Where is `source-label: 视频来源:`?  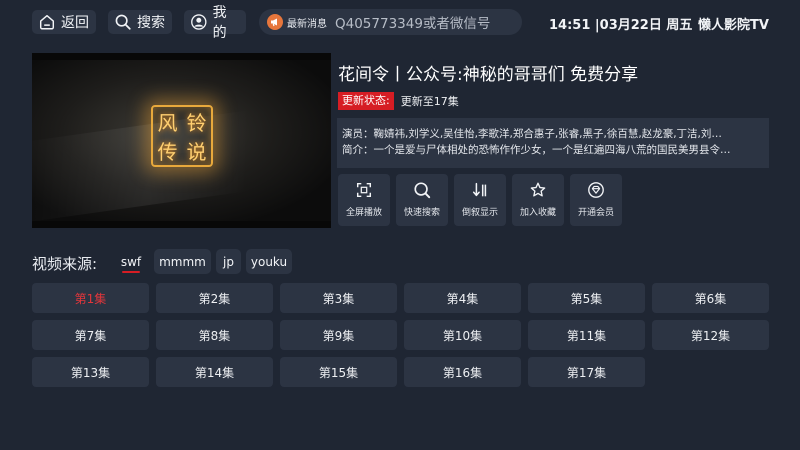 source-label: 视频来源: is located at coordinates (65, 264).